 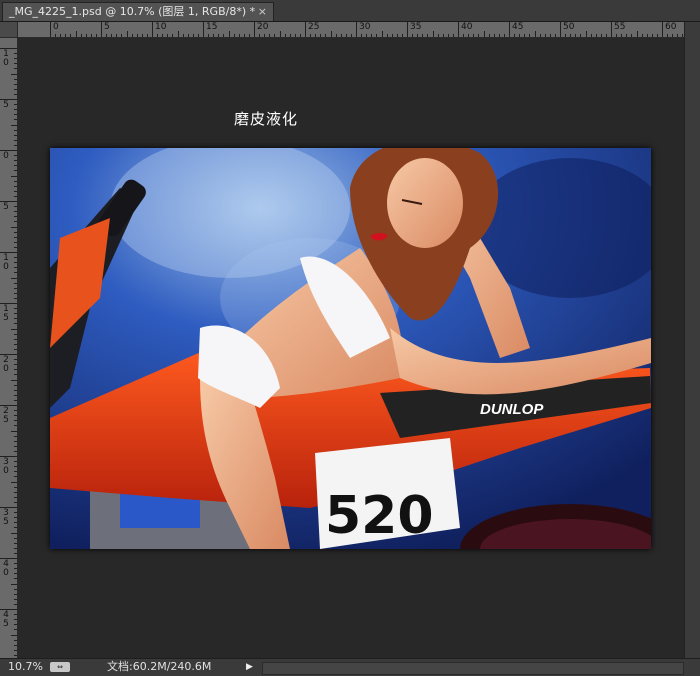 What do you see at coordinates (60, 667) in the screenshot?
I see `document-profile-icon: ⇔` at bounding box center [60, 667].